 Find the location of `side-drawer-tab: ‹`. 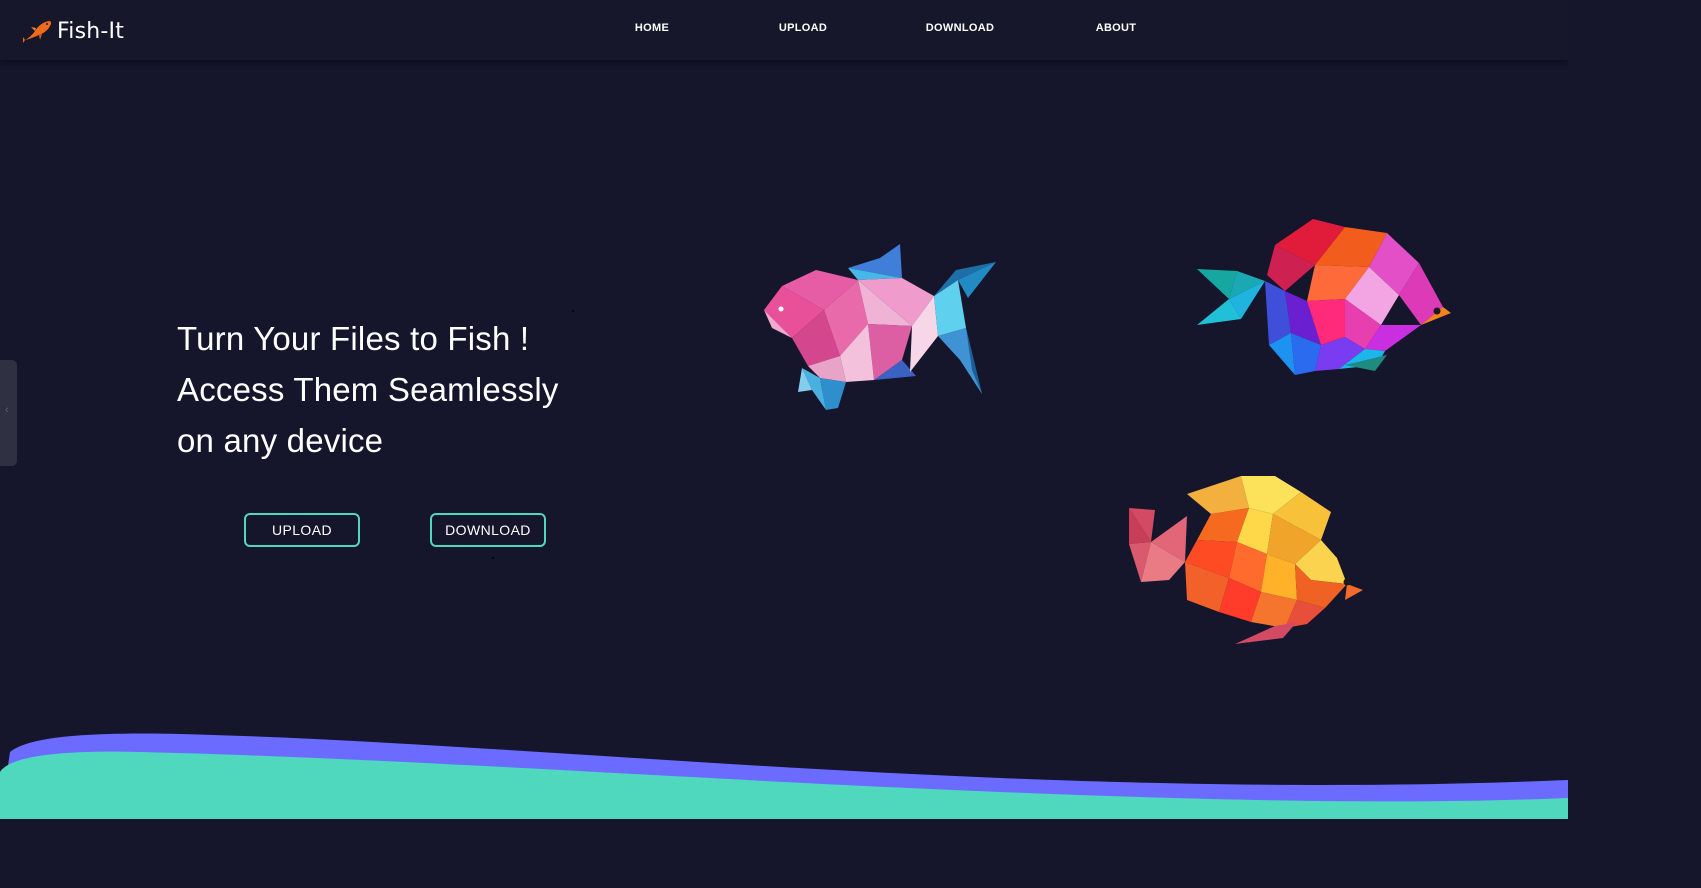

side-drawer-tab: ‹ is located at coordinates (8, 413).